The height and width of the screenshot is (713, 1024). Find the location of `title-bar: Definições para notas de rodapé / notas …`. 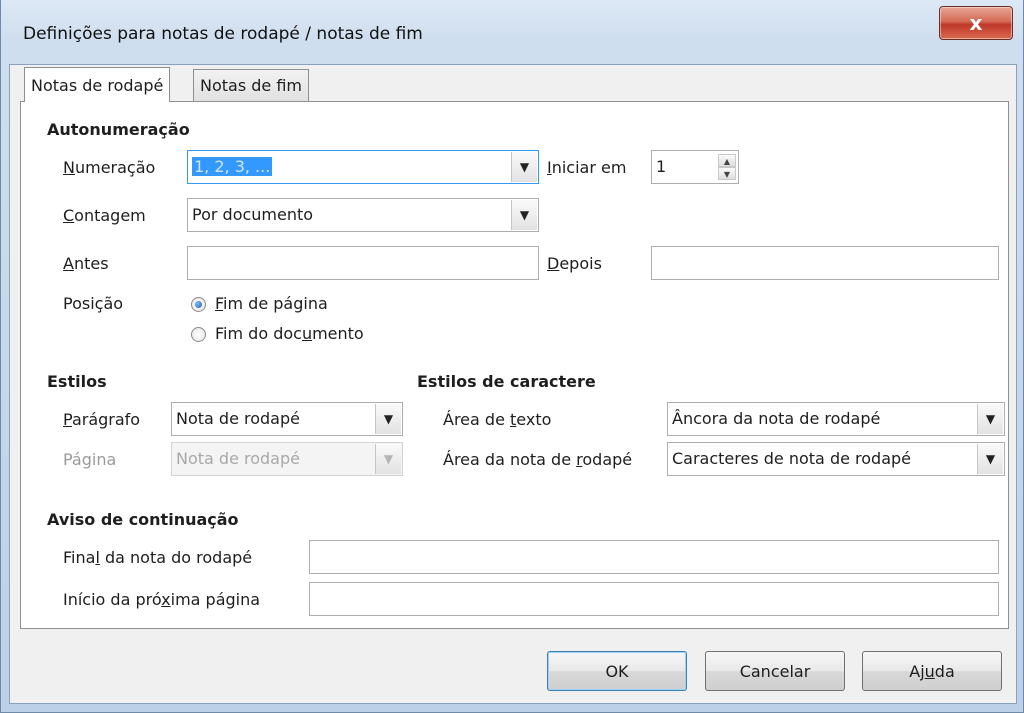

title-bar: Definições para notas de rodapé / notas … is located at coordinates (512, 32).